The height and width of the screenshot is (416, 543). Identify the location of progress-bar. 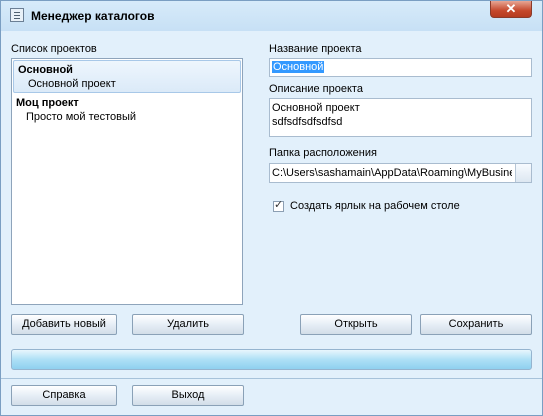
(271, 359).